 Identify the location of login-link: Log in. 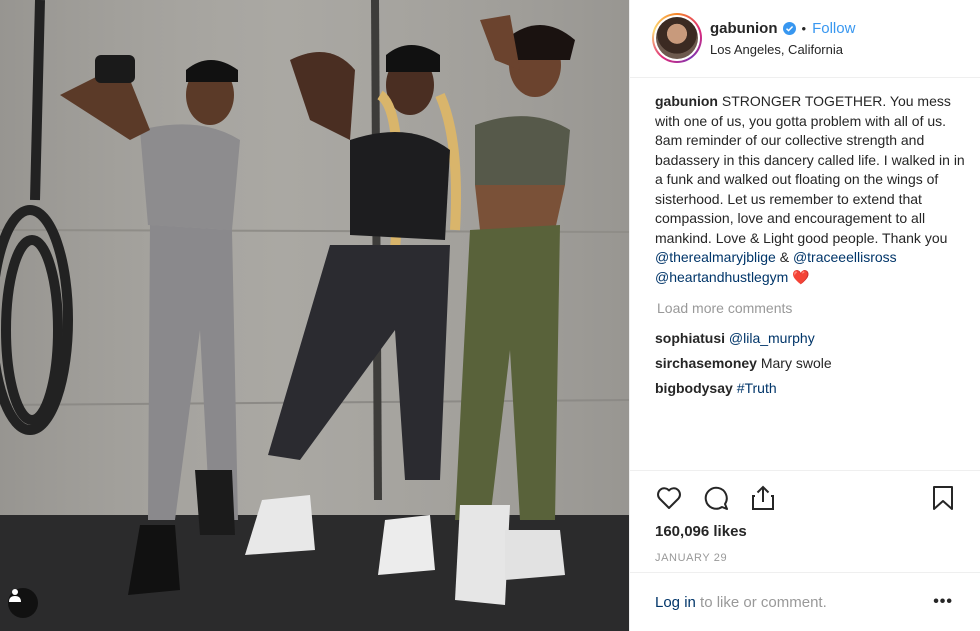
(675, 602).